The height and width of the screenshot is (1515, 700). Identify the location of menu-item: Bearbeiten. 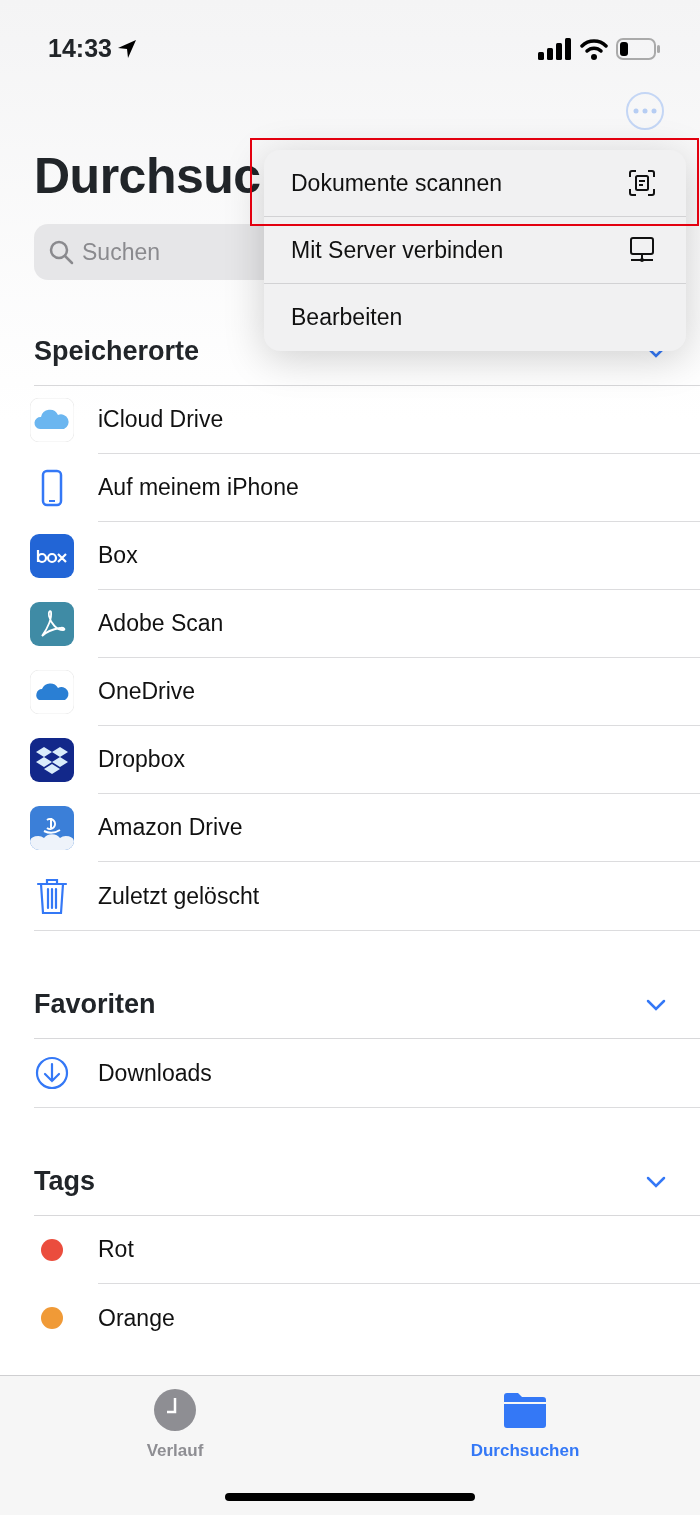
(475, 317).